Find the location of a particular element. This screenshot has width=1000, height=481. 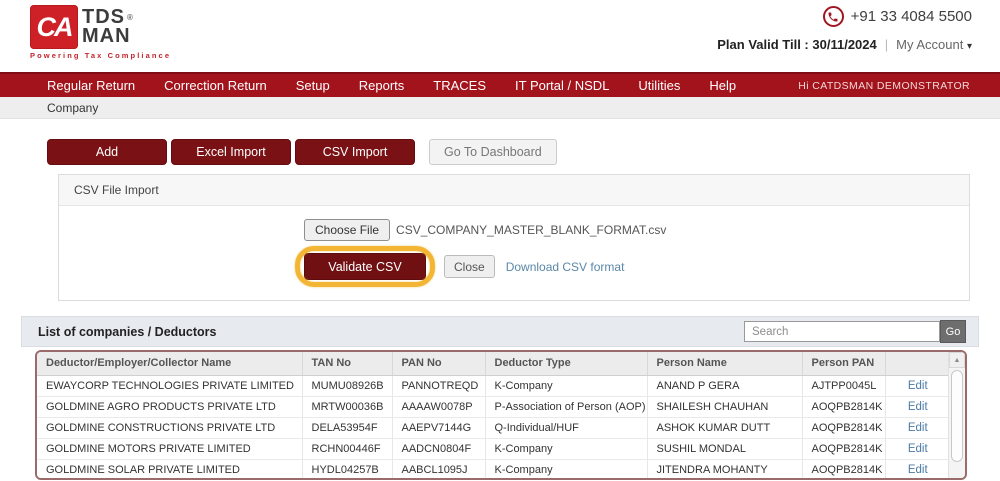

cell-person: ANAND P GERA is located at coordinates (725, 386).